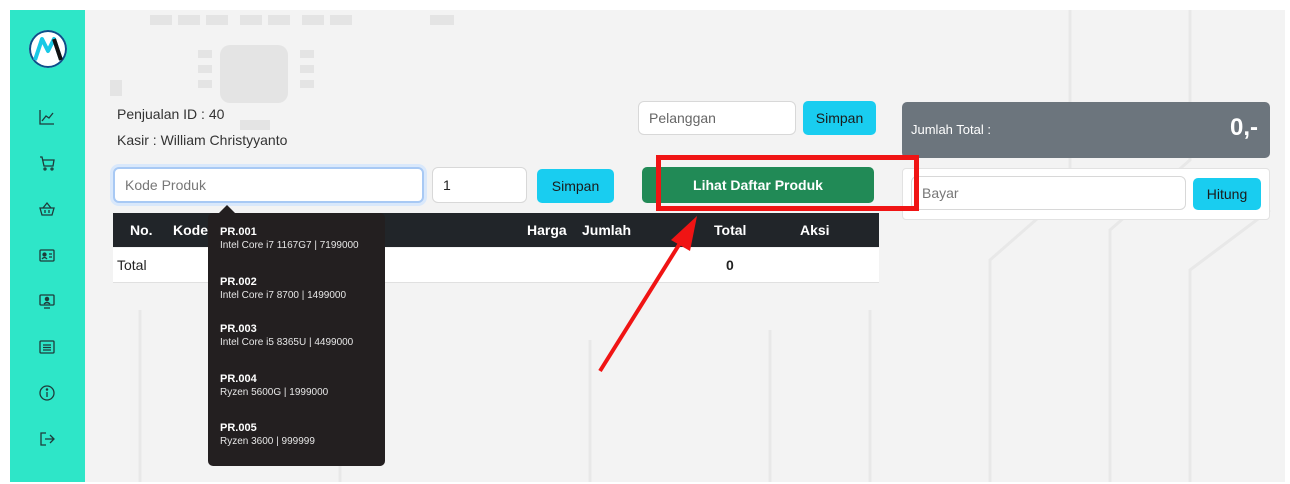  I want to click on quantity-input: 1, so click(479, 185).